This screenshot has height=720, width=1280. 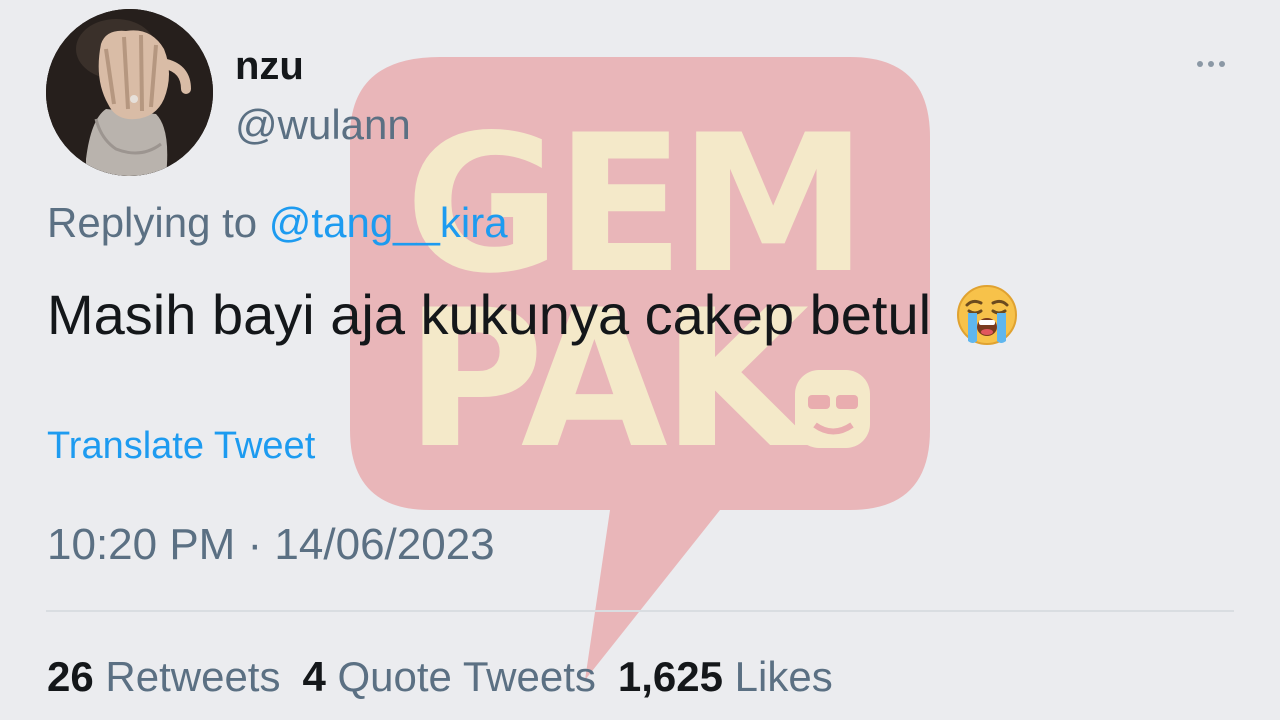 I want to click on retweets-count: 26, so click(x=70, y=676).